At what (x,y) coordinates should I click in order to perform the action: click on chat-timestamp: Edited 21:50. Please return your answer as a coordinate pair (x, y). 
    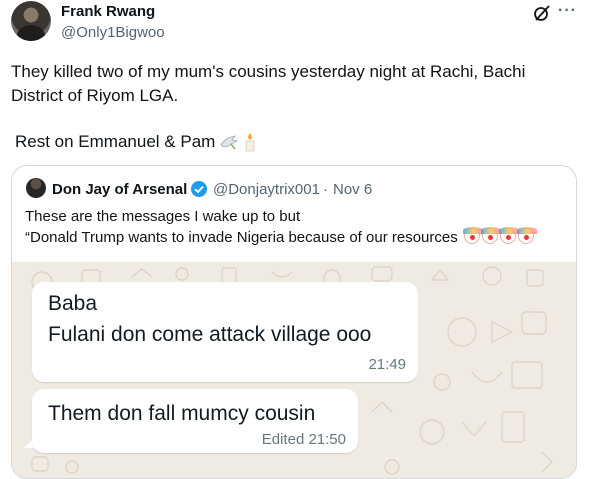
    Looking at the image, I should click on (303, 439).